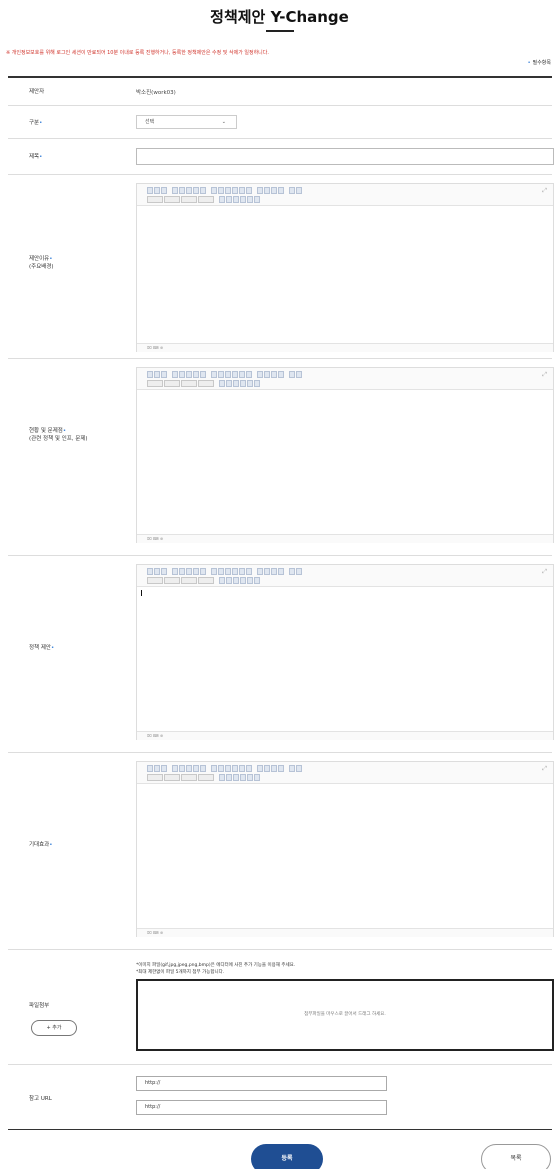 The width and height of the screenshot is (559, 1169). What do you see at coordinates (206, 199) in the screenshot?
I see `heading-select` at bounding box center [206, 199].